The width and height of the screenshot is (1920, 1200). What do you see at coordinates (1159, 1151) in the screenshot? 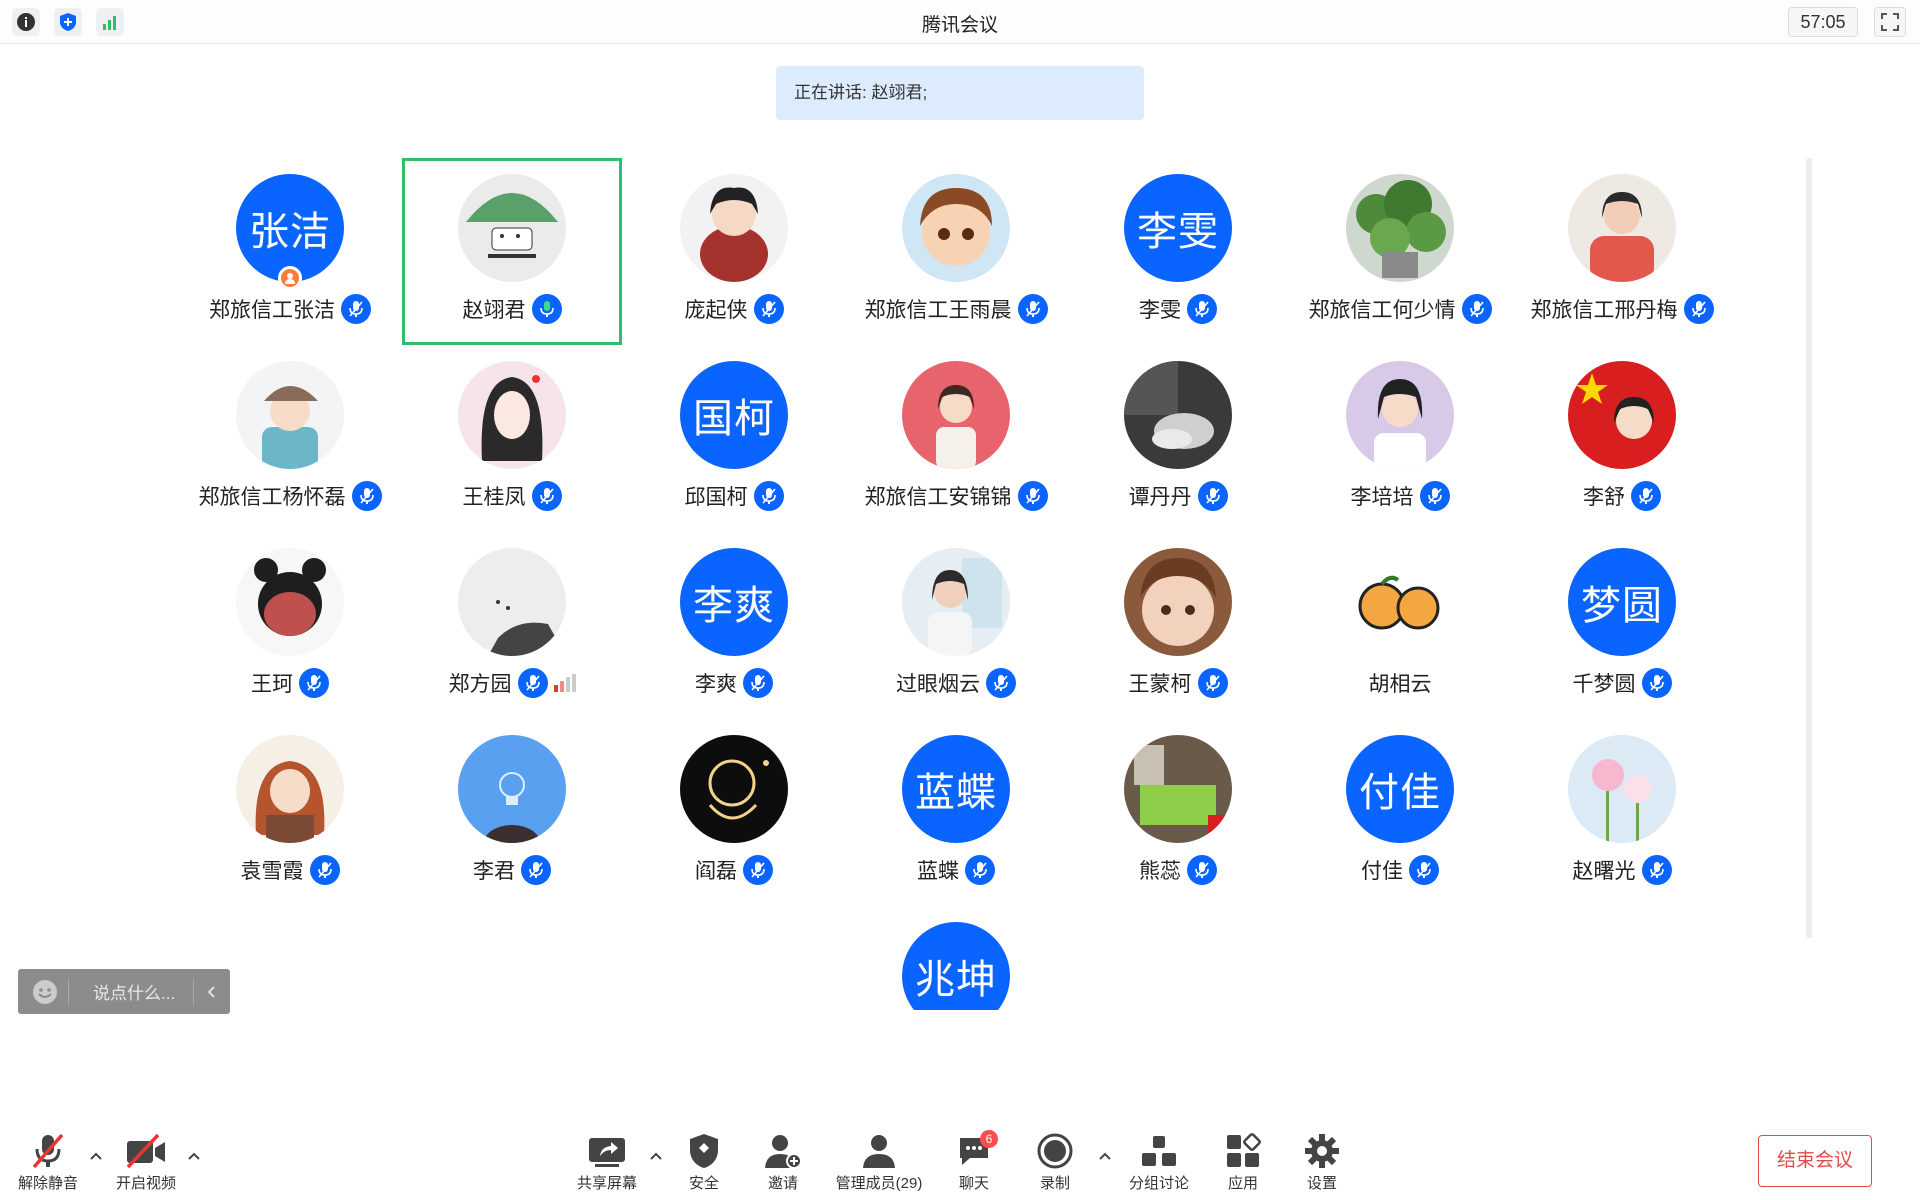
I see `breakout-icon` at bounding box center [1159, 1151].